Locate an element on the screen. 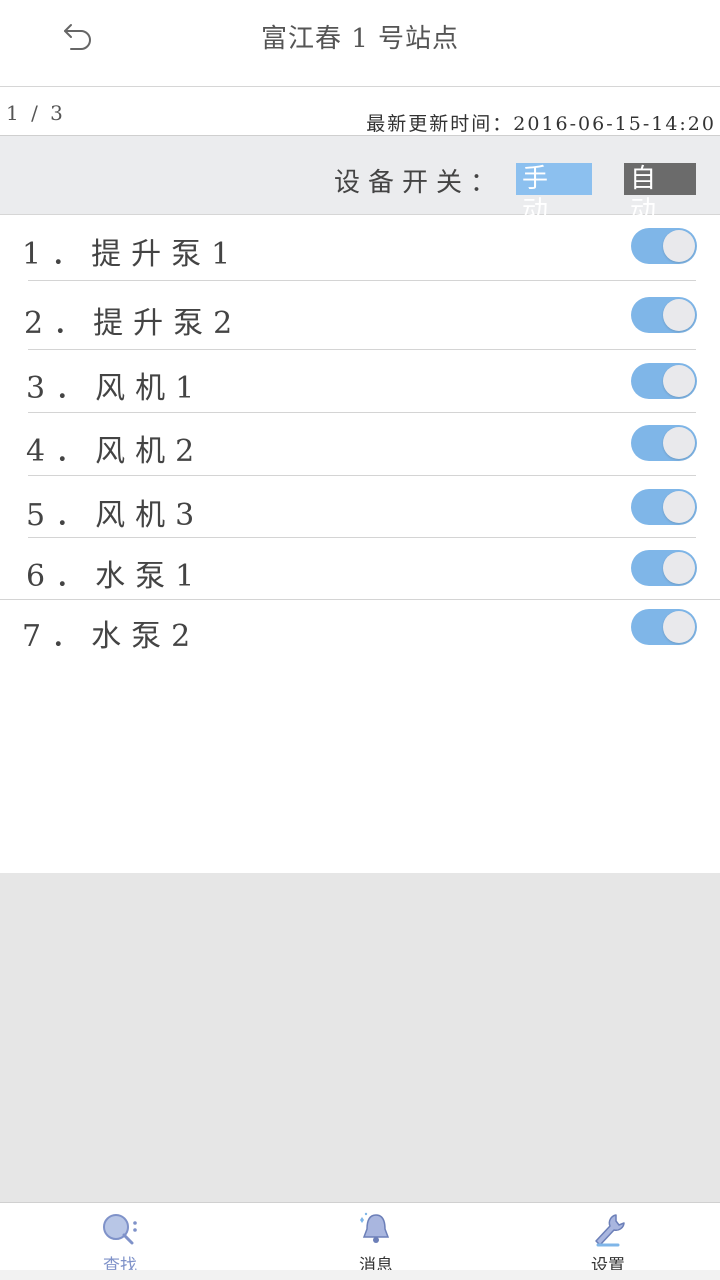 Image resolution: width=720 pixels, height=1280 pixels. nav-item-search: 查找 is located at coordinates (120, 1244).